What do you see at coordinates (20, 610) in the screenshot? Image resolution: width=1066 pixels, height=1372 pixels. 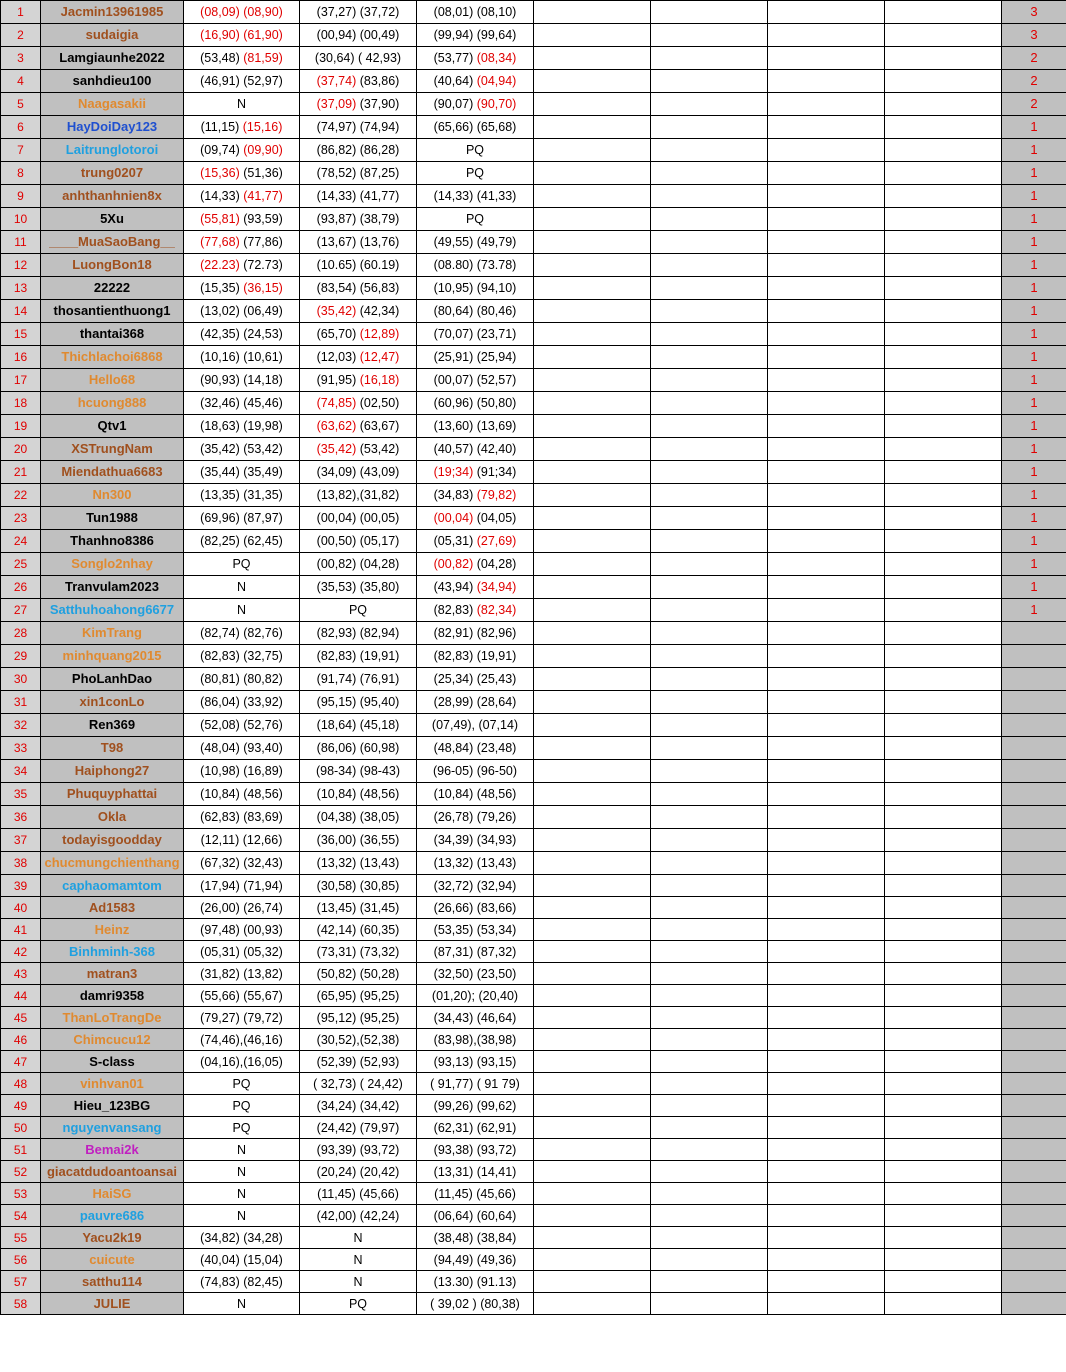 I see `row-number: 27` at bounding box center [20, 610].